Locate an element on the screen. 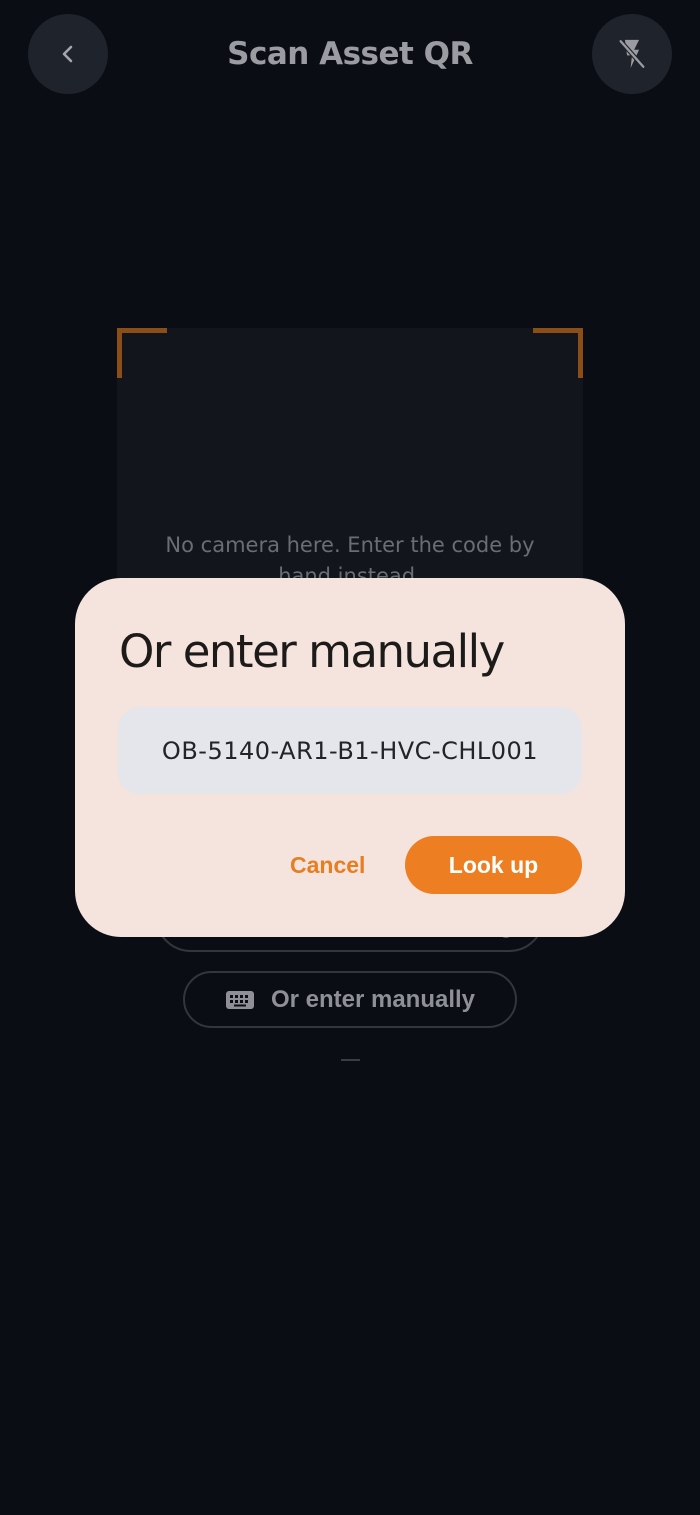 This screenshot has height=1515, width=700. flash-off-icon is located at coordinates (632, 54).